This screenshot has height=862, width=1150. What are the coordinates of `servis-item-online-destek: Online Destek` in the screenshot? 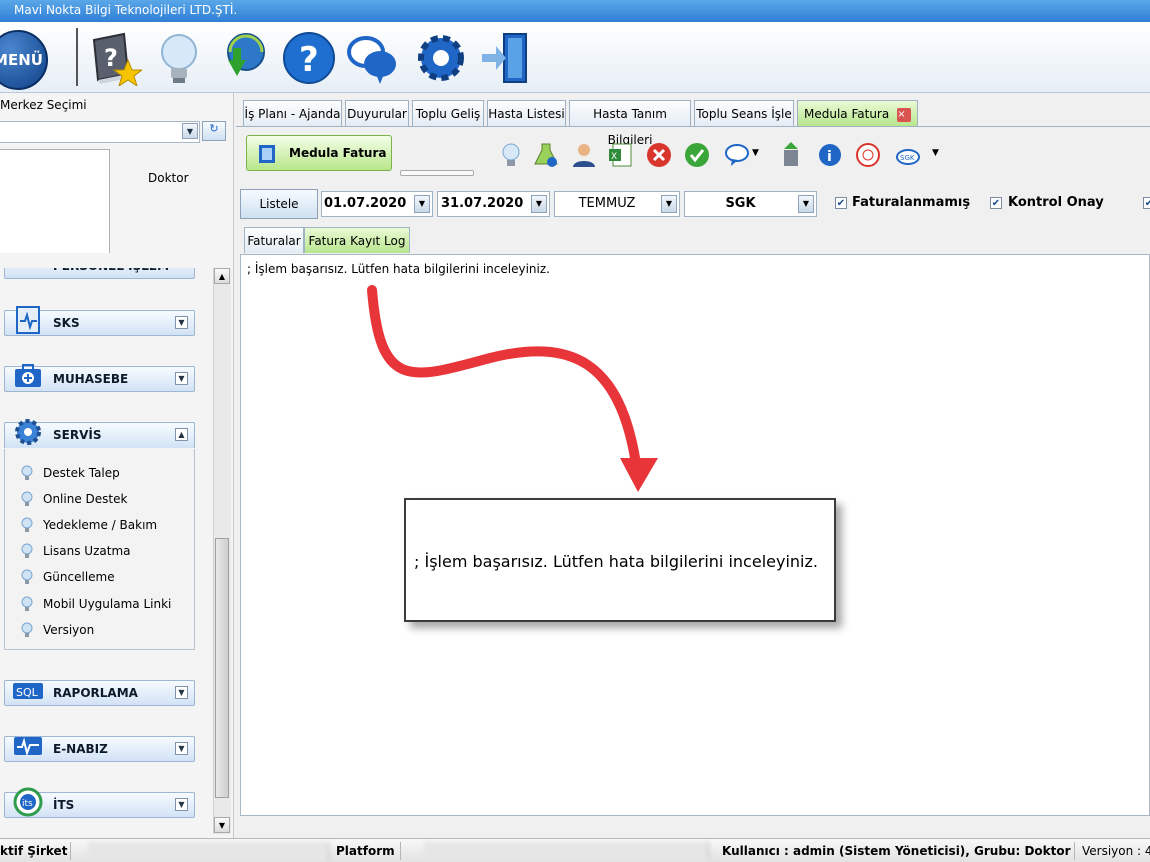 It's located at (74, 499).